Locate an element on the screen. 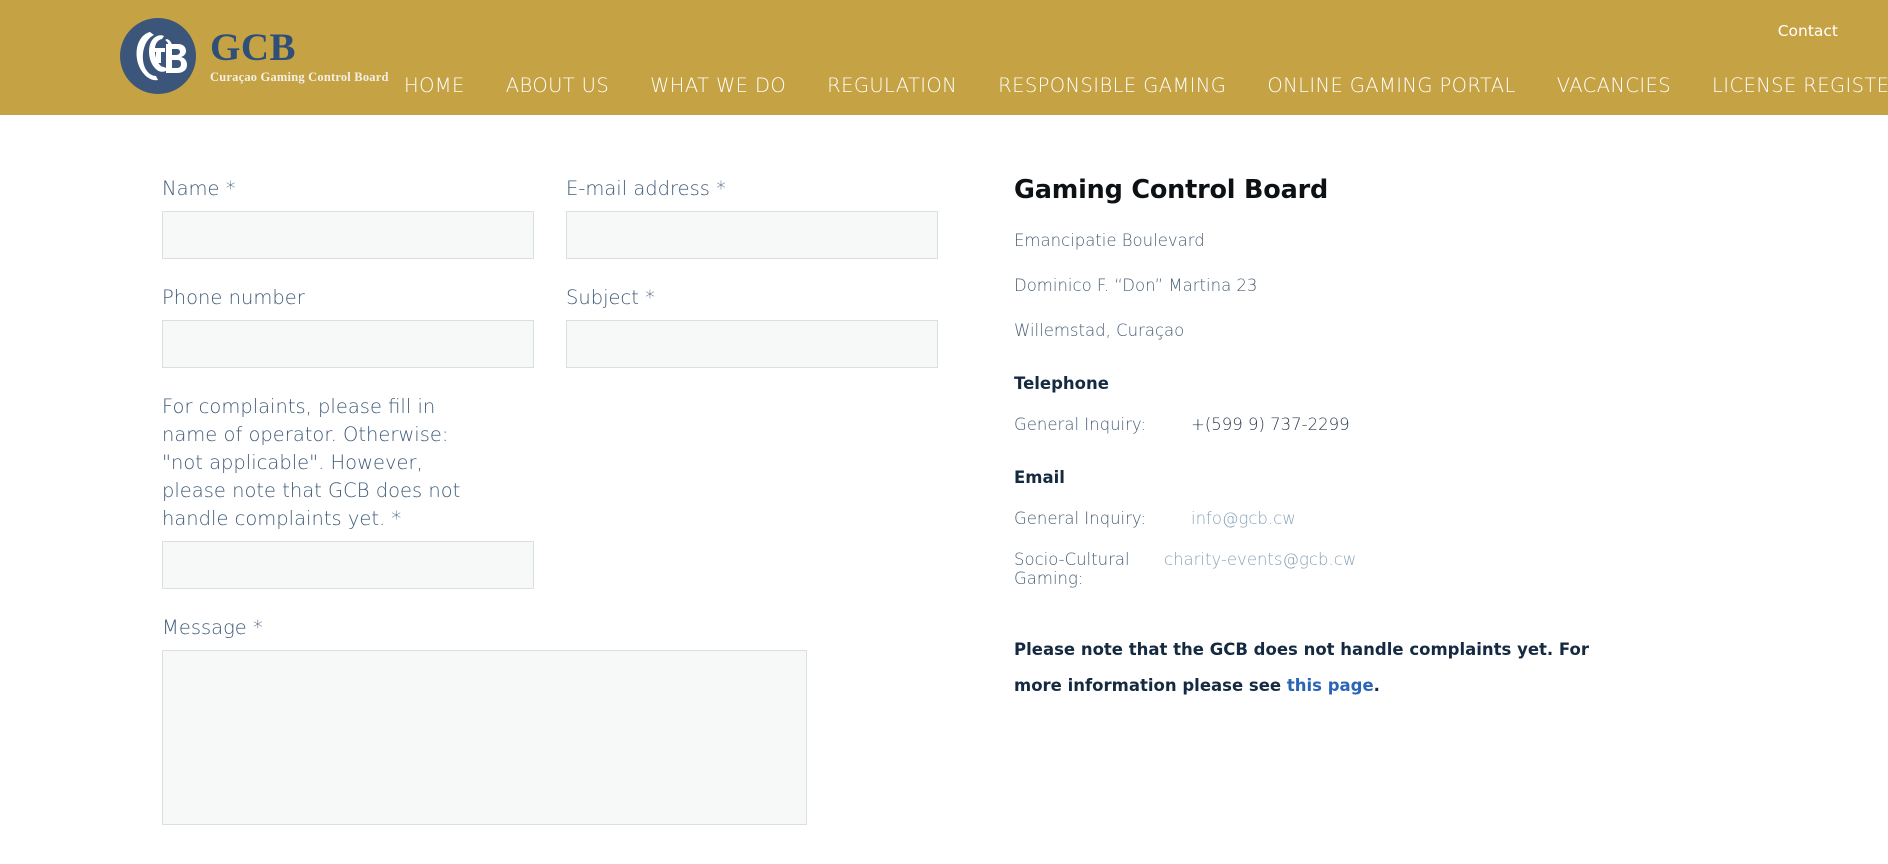 This screenshot has width=1888, height=864. this-page-link: this page is located at coordinates (1330, 685).